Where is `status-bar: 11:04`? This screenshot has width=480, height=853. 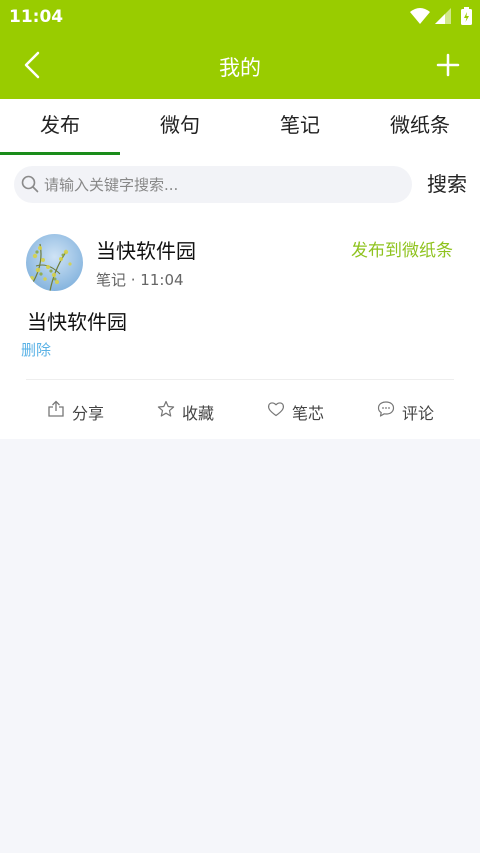
status-bar: 11:04 is located at coordinates (240, 16).